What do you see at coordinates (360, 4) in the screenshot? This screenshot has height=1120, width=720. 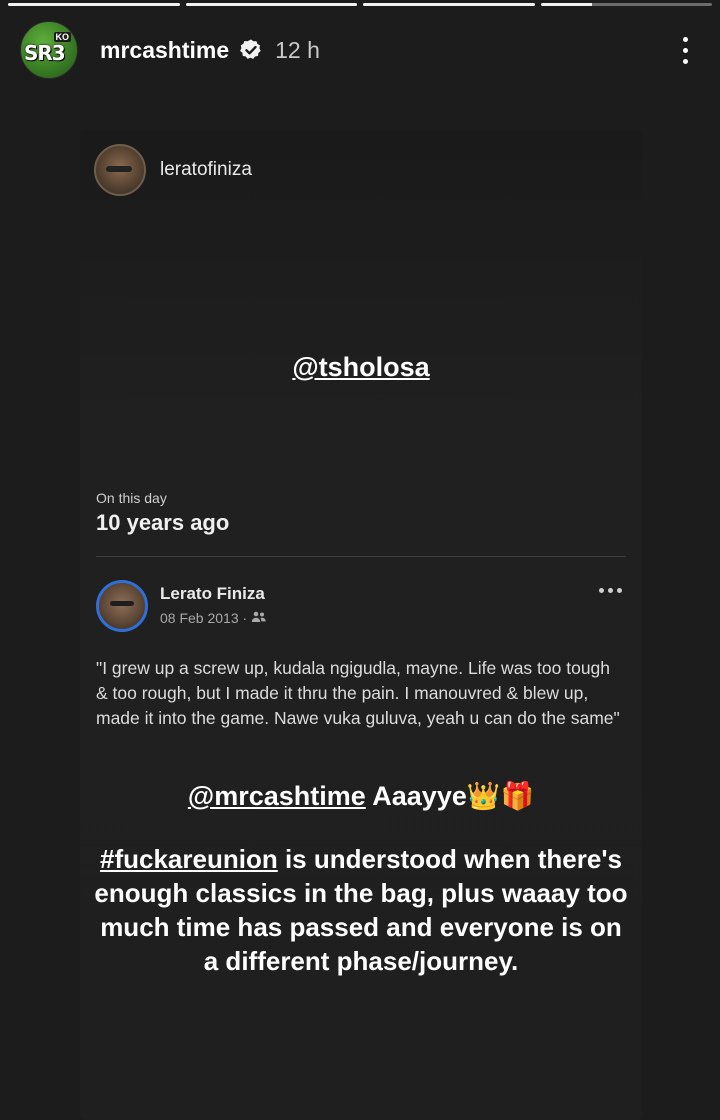 I see `story-progress-bar` at bounding box center [360, 4].